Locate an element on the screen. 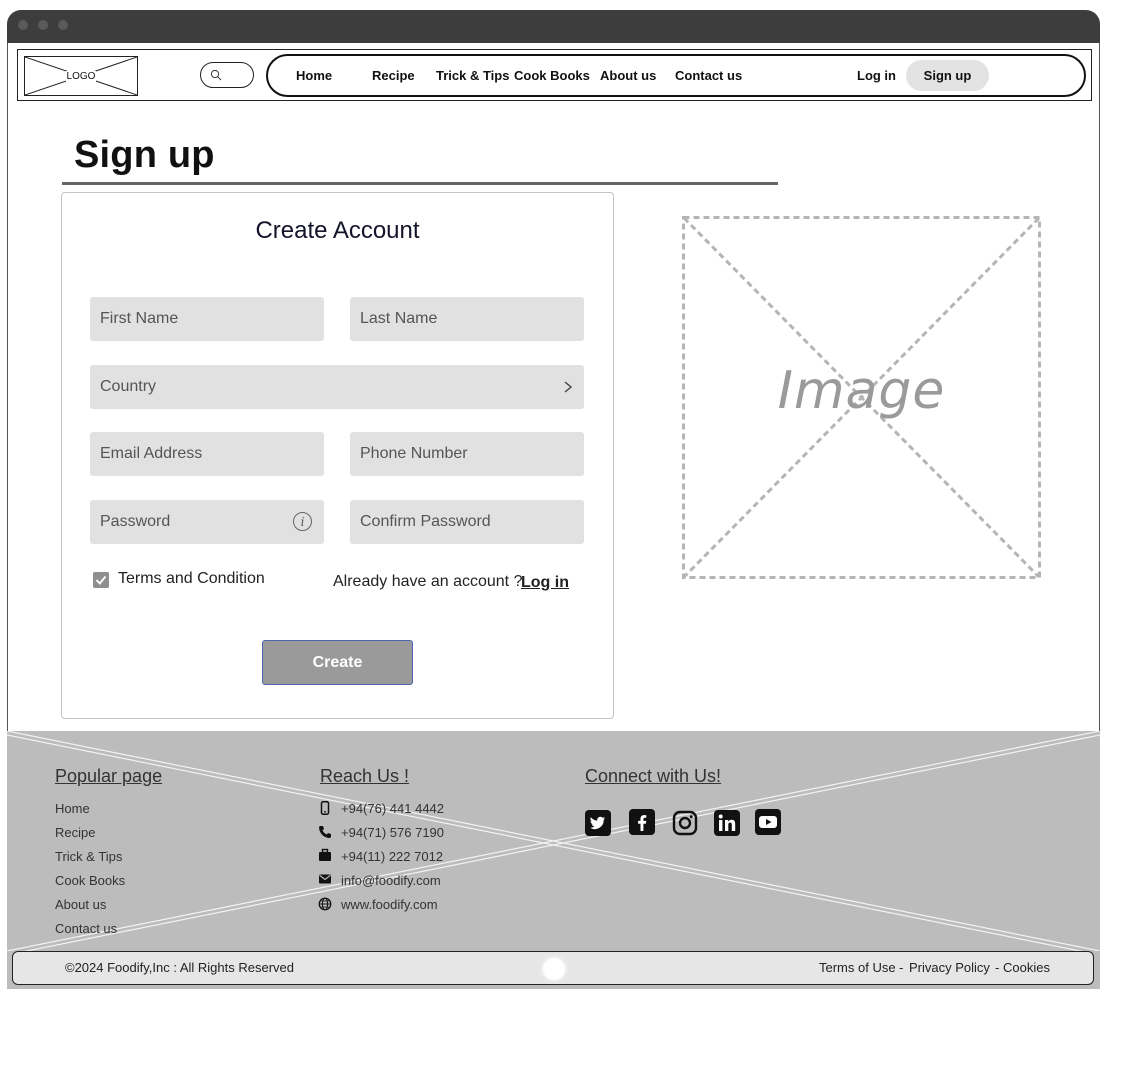 This screenshot has width=1145, height=1089. youtube-icon is located at coordinates (768, 822).